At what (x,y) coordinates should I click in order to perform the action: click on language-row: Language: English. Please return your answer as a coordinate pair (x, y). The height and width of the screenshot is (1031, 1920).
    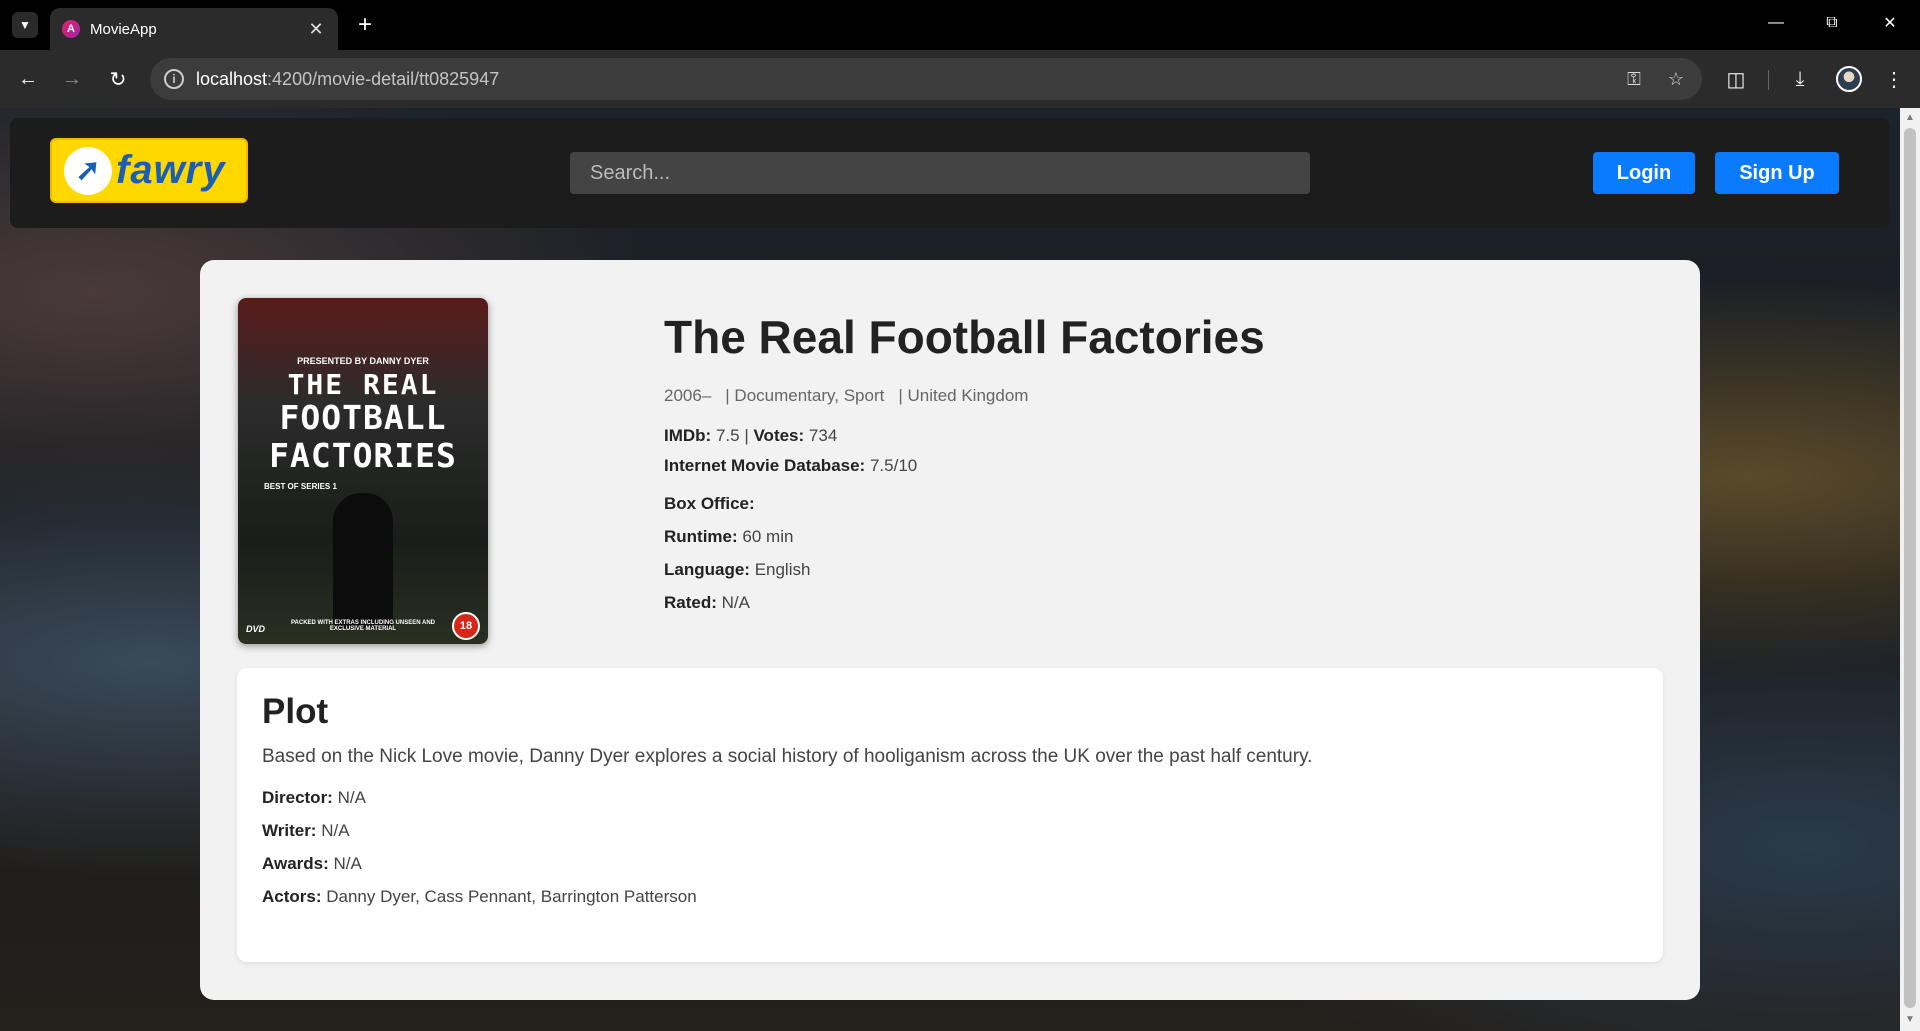
    Looking at the image, I should click on (964, 570).